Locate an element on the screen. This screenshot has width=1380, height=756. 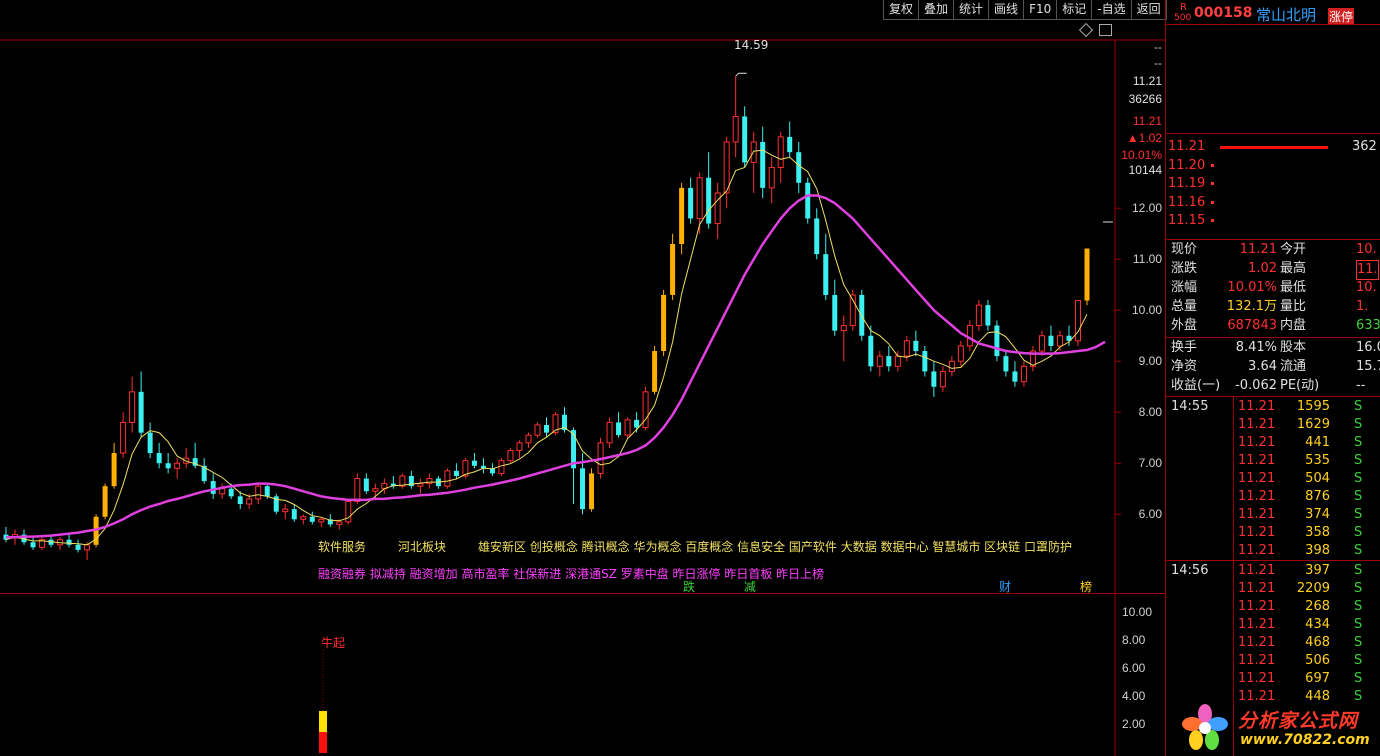
stock-name: 常山北明 is located at coordinates (1286, 15).